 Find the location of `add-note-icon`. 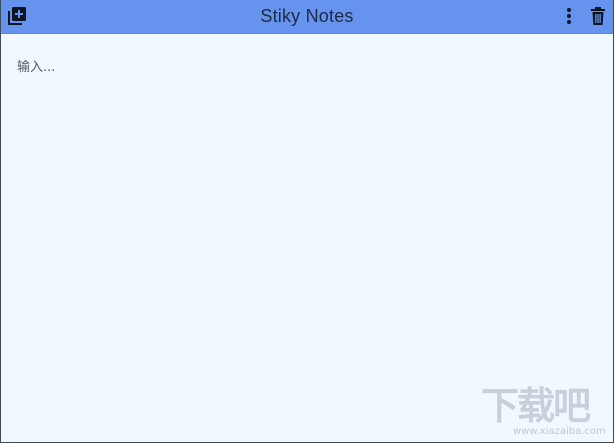

add-note-icon is located at coordinates (17, 16).